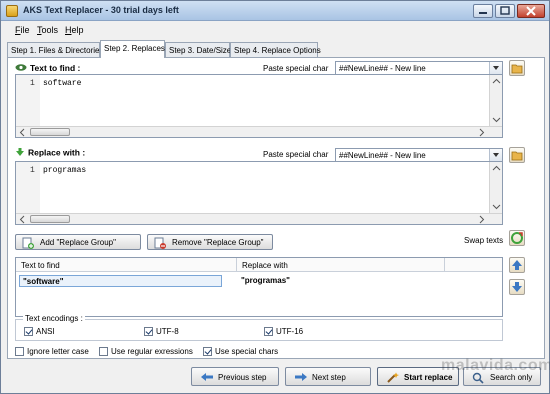  I want to click on tab-files-directories: Step 1. Files & Directories, so click(55, 49).